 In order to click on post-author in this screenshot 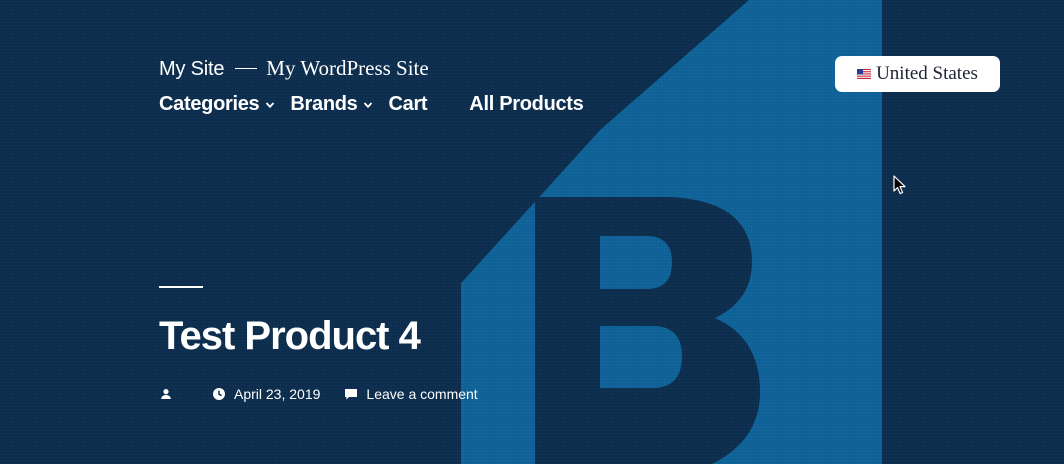, I will do `click(170, 394)`.